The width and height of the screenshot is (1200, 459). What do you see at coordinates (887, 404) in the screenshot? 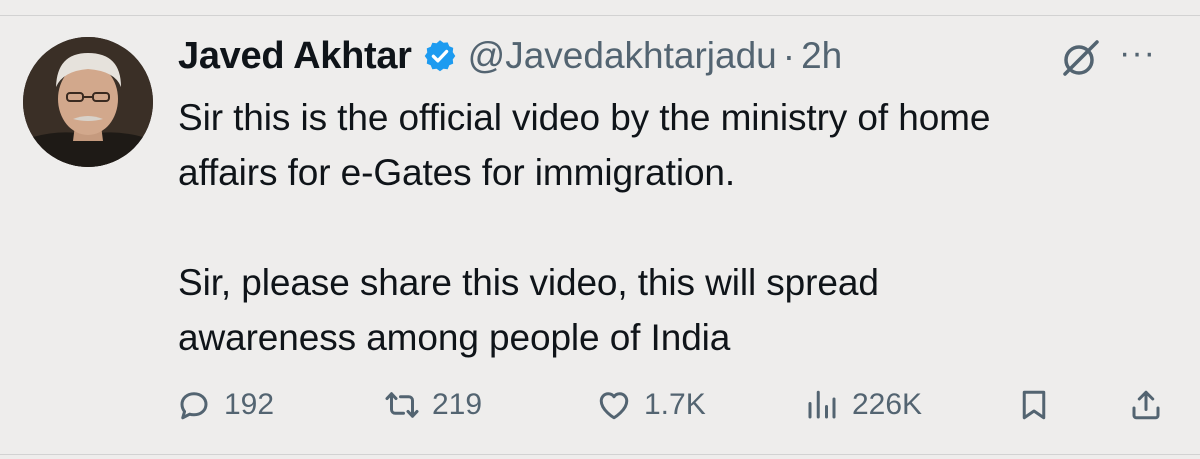
I see `views-count: 226K` at bounding box center [887, 404].